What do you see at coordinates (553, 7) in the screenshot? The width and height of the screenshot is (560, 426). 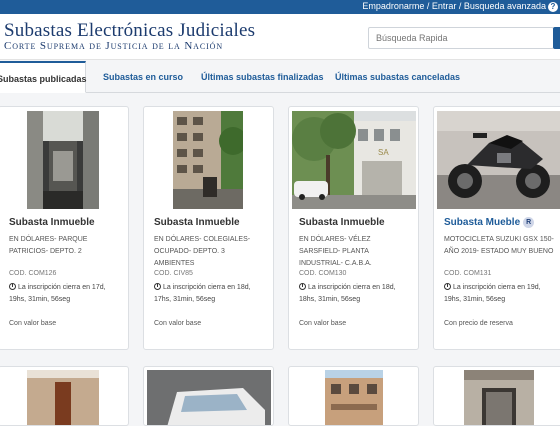 I see `help-icon: ?` at bounding box center [553, 7].